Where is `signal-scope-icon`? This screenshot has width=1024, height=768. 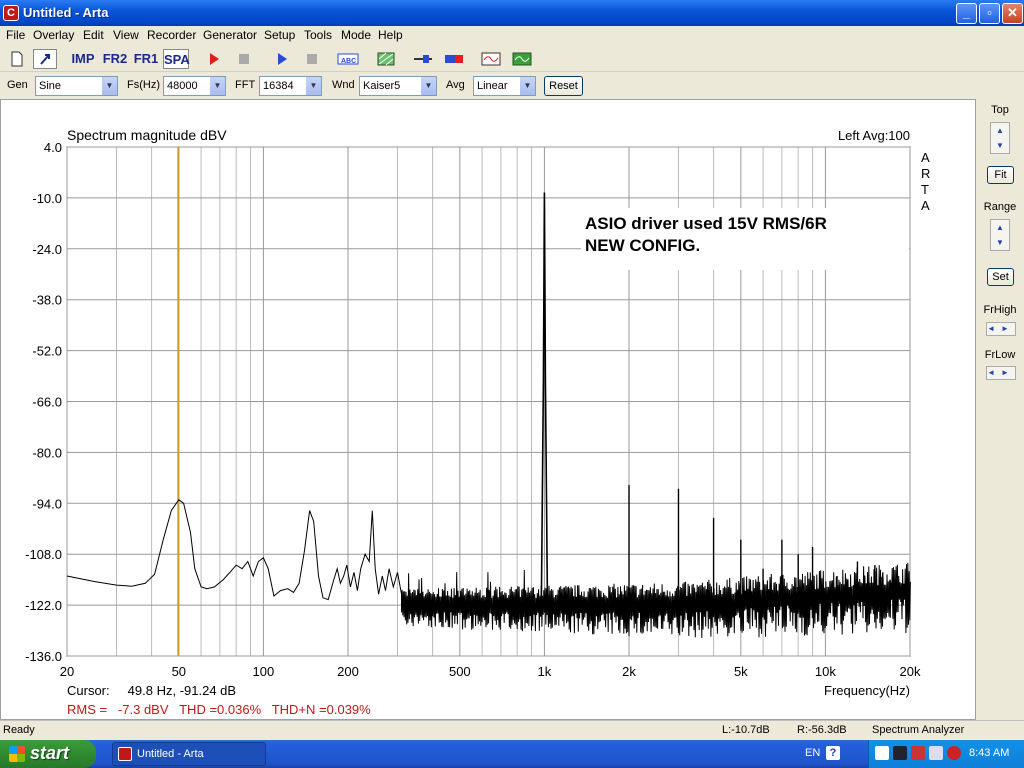
signal-scope-icon is located at coordinates (491, 59).